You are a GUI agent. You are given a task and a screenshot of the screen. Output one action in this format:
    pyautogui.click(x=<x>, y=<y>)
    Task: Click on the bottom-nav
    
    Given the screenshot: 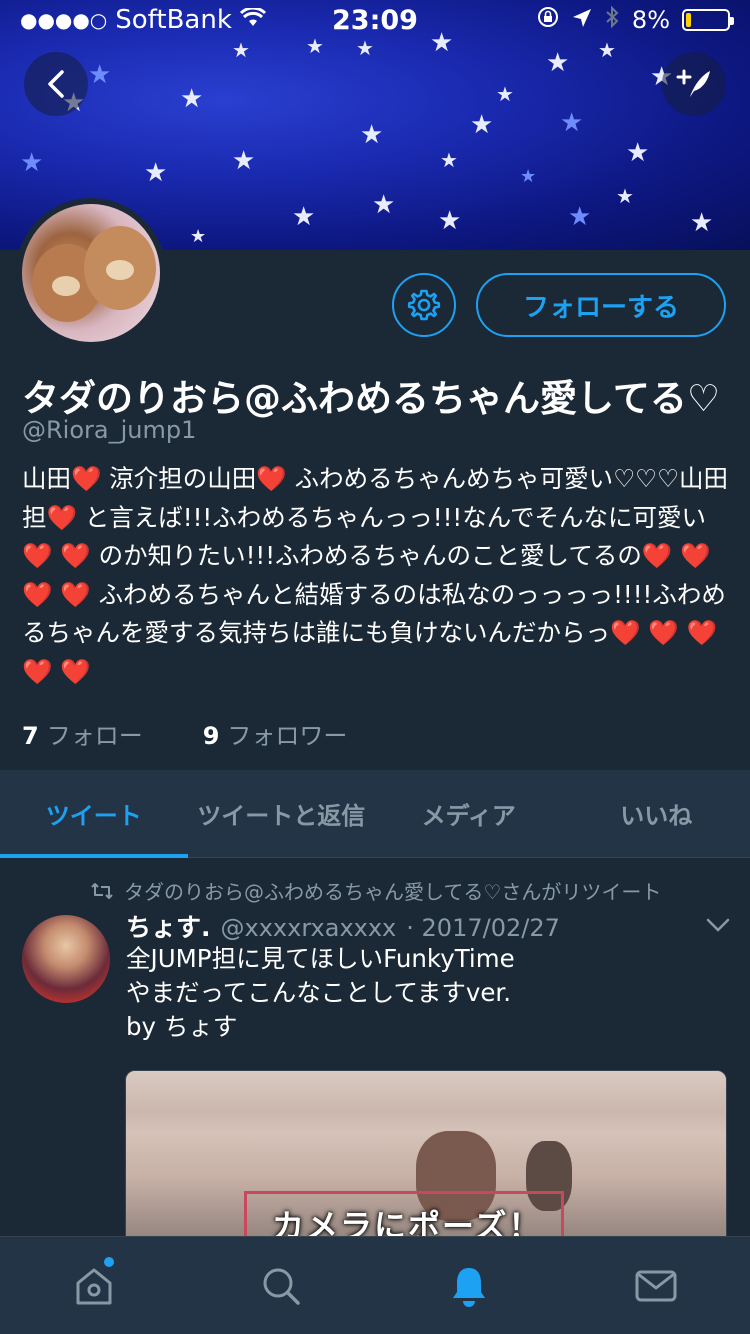 What is the action you would take?
    pyautogui.click(x=375, y=1285)
    